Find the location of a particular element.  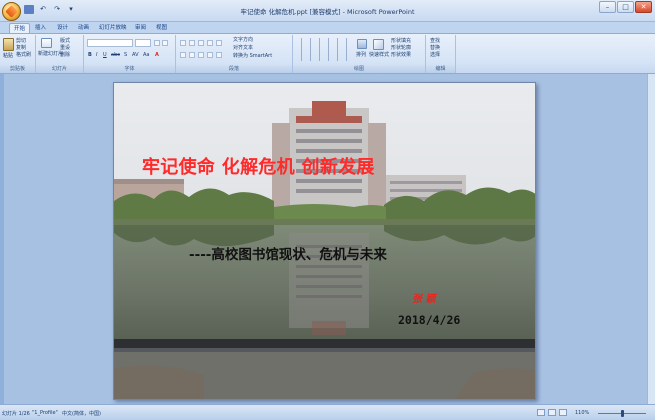

text-direction-button: 文字方向 is located at coordinates (243, 40).